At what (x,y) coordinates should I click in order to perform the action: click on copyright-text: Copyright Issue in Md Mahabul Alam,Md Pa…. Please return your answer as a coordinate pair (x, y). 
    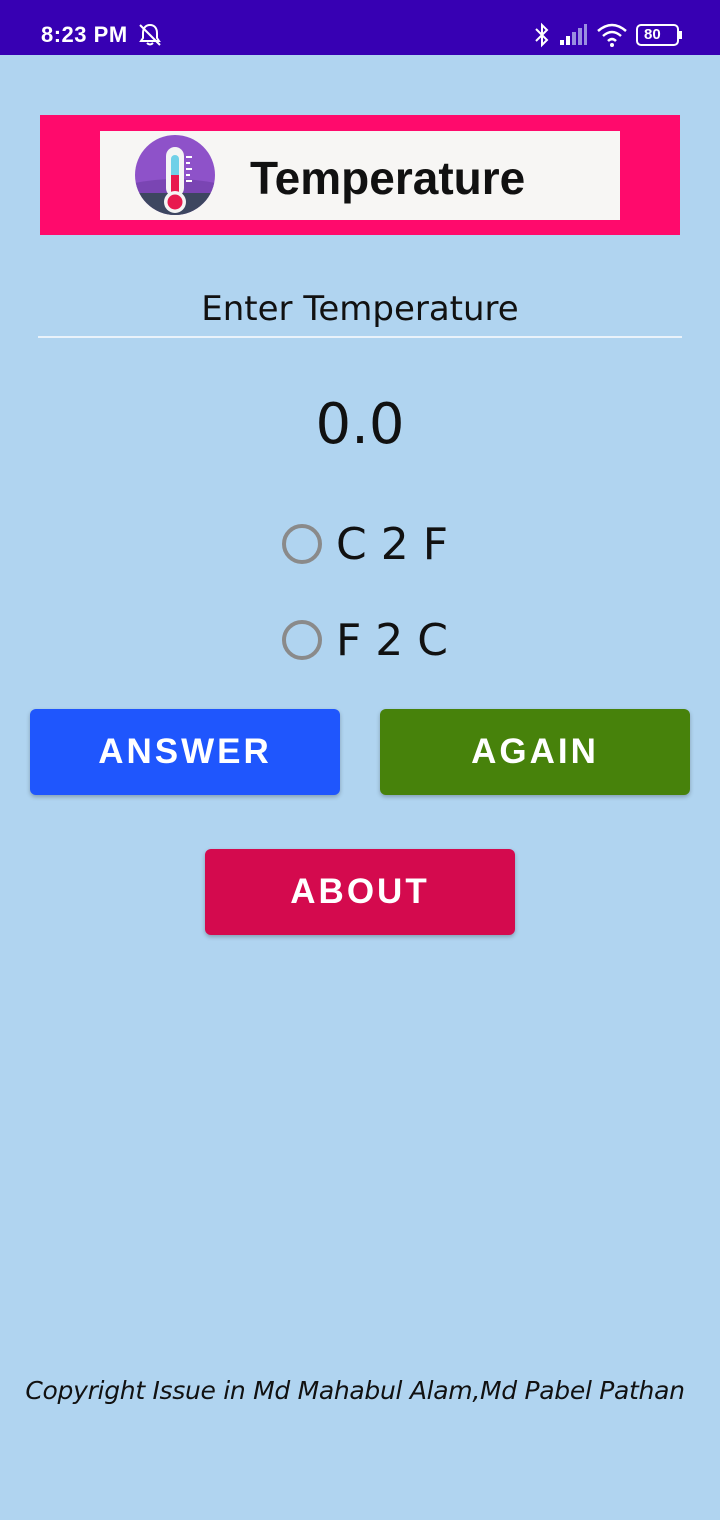
    Looking at the image, I should click on (355, 1390).